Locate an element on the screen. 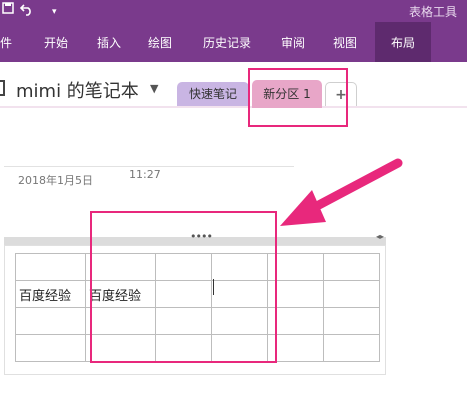 Image resolution: width=467 pixels, height=412 pixels. quick-access-dropdown-icon: ▾ is located at coordinates (54, 12).